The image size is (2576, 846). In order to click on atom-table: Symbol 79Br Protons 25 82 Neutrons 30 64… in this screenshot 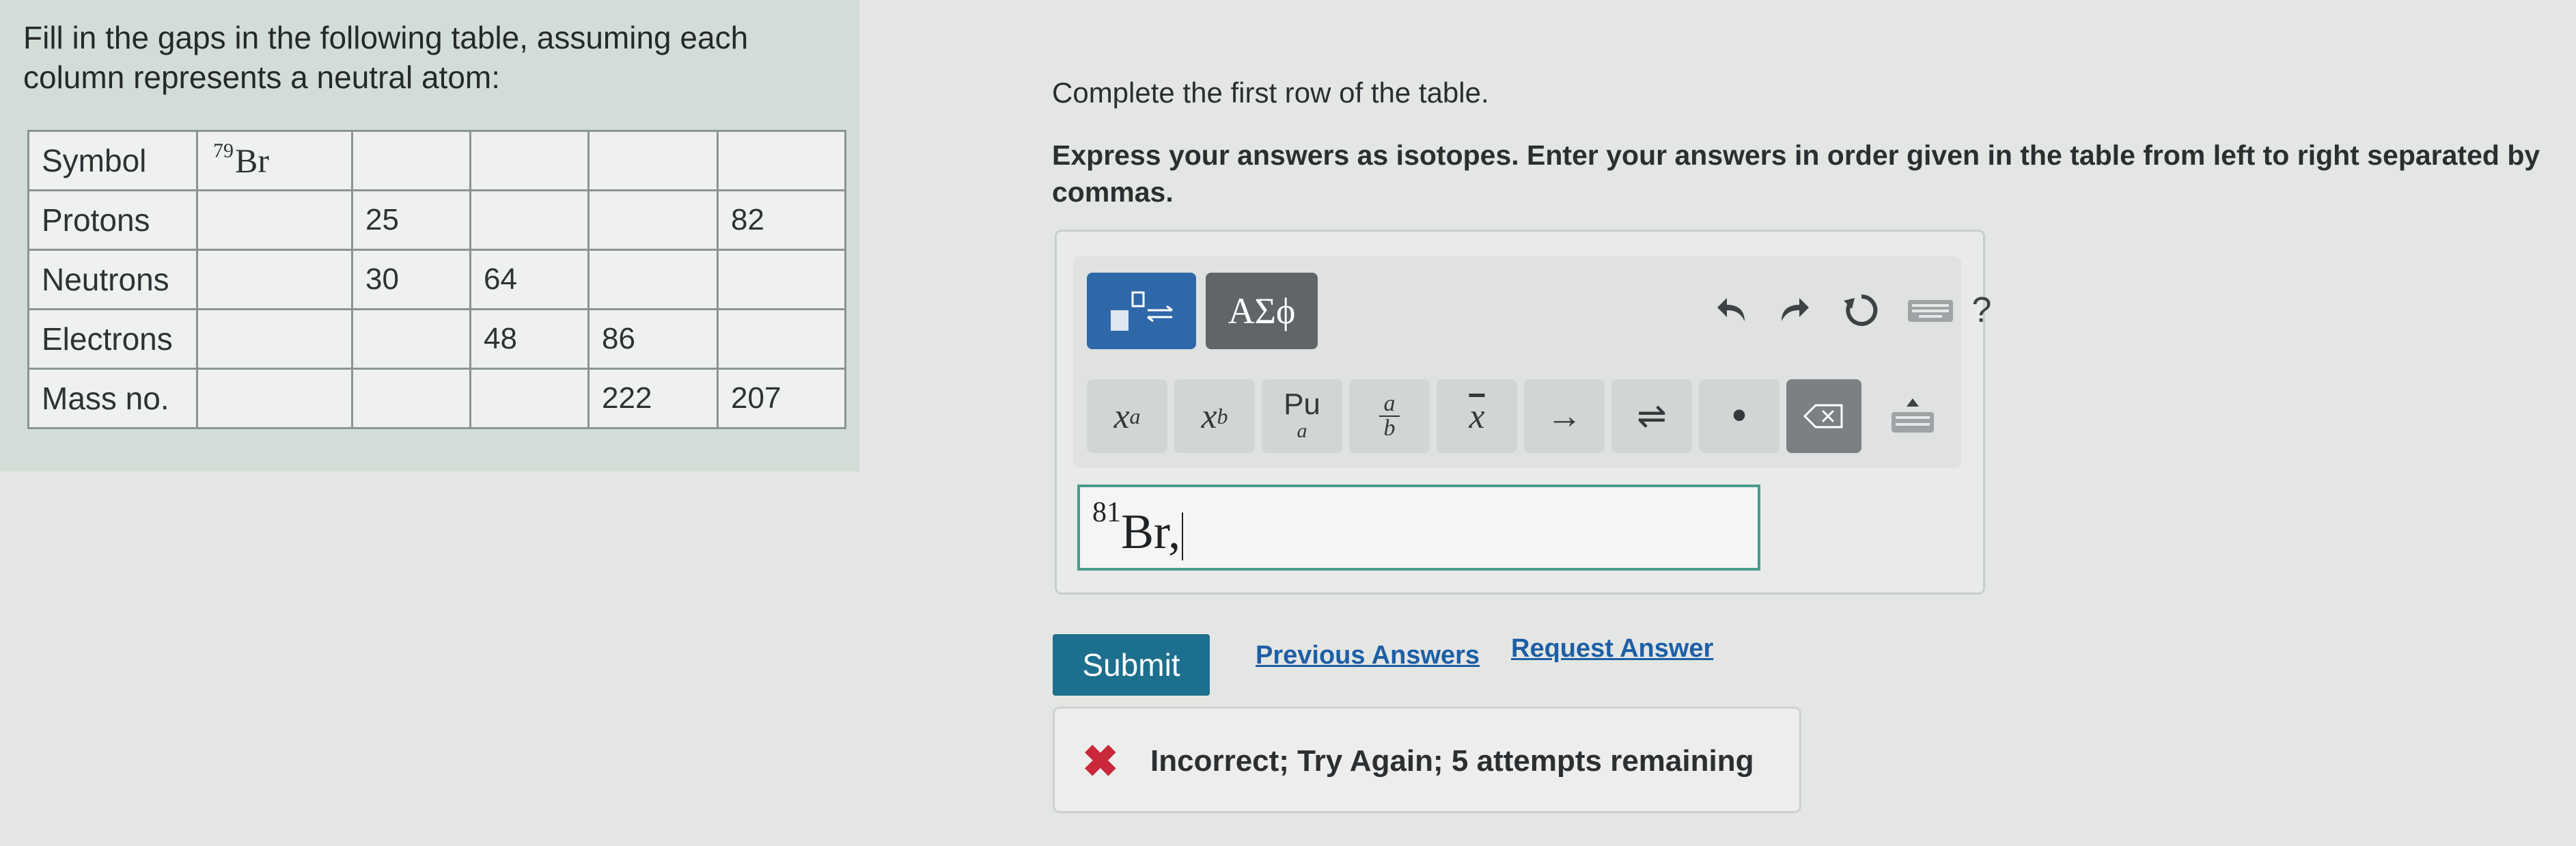, I will do `click(436, 280)`.